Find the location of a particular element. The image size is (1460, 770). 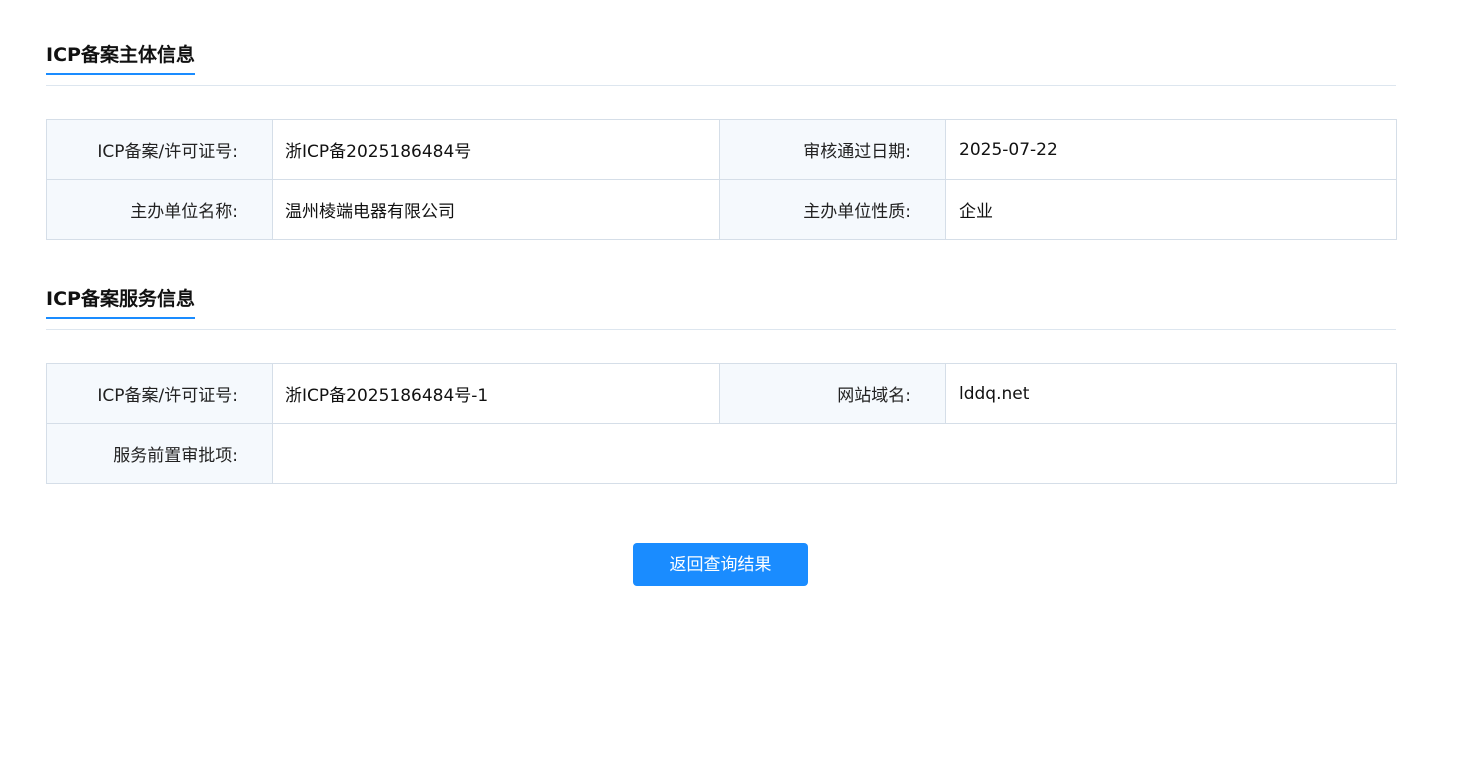

license-number-value: 浙ICP备2025186484号 is located at coordinates (496, 149).